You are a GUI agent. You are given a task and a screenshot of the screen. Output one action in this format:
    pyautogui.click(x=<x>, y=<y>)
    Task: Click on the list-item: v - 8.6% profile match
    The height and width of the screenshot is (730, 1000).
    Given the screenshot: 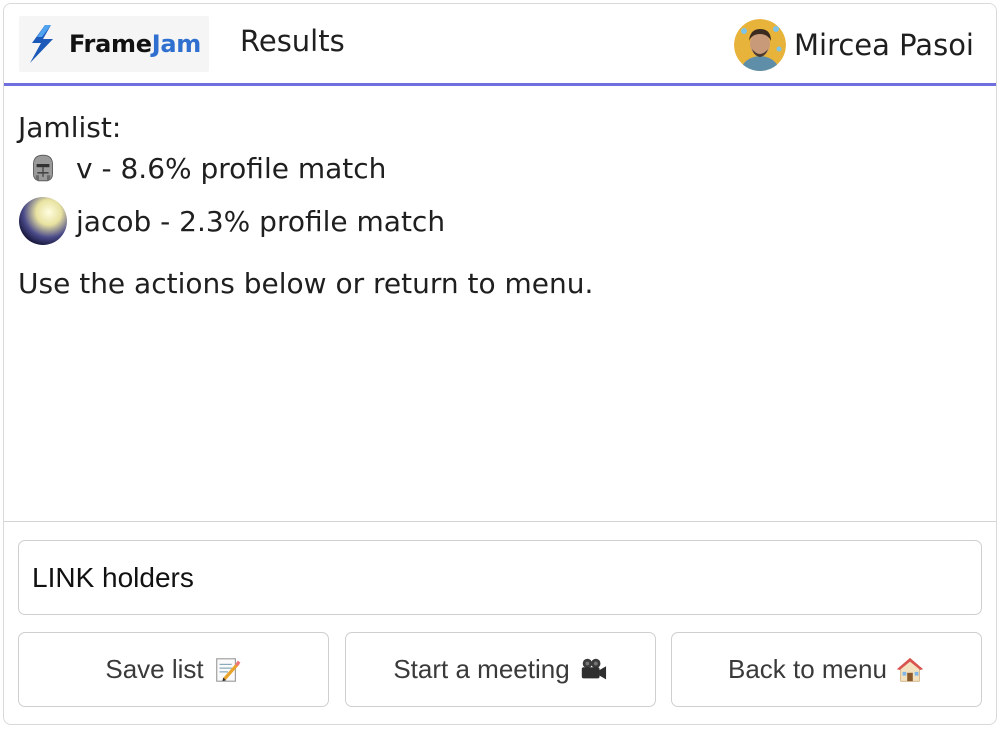 What is the action you would take?
    pyautogui.click(x=202, y=168)
    